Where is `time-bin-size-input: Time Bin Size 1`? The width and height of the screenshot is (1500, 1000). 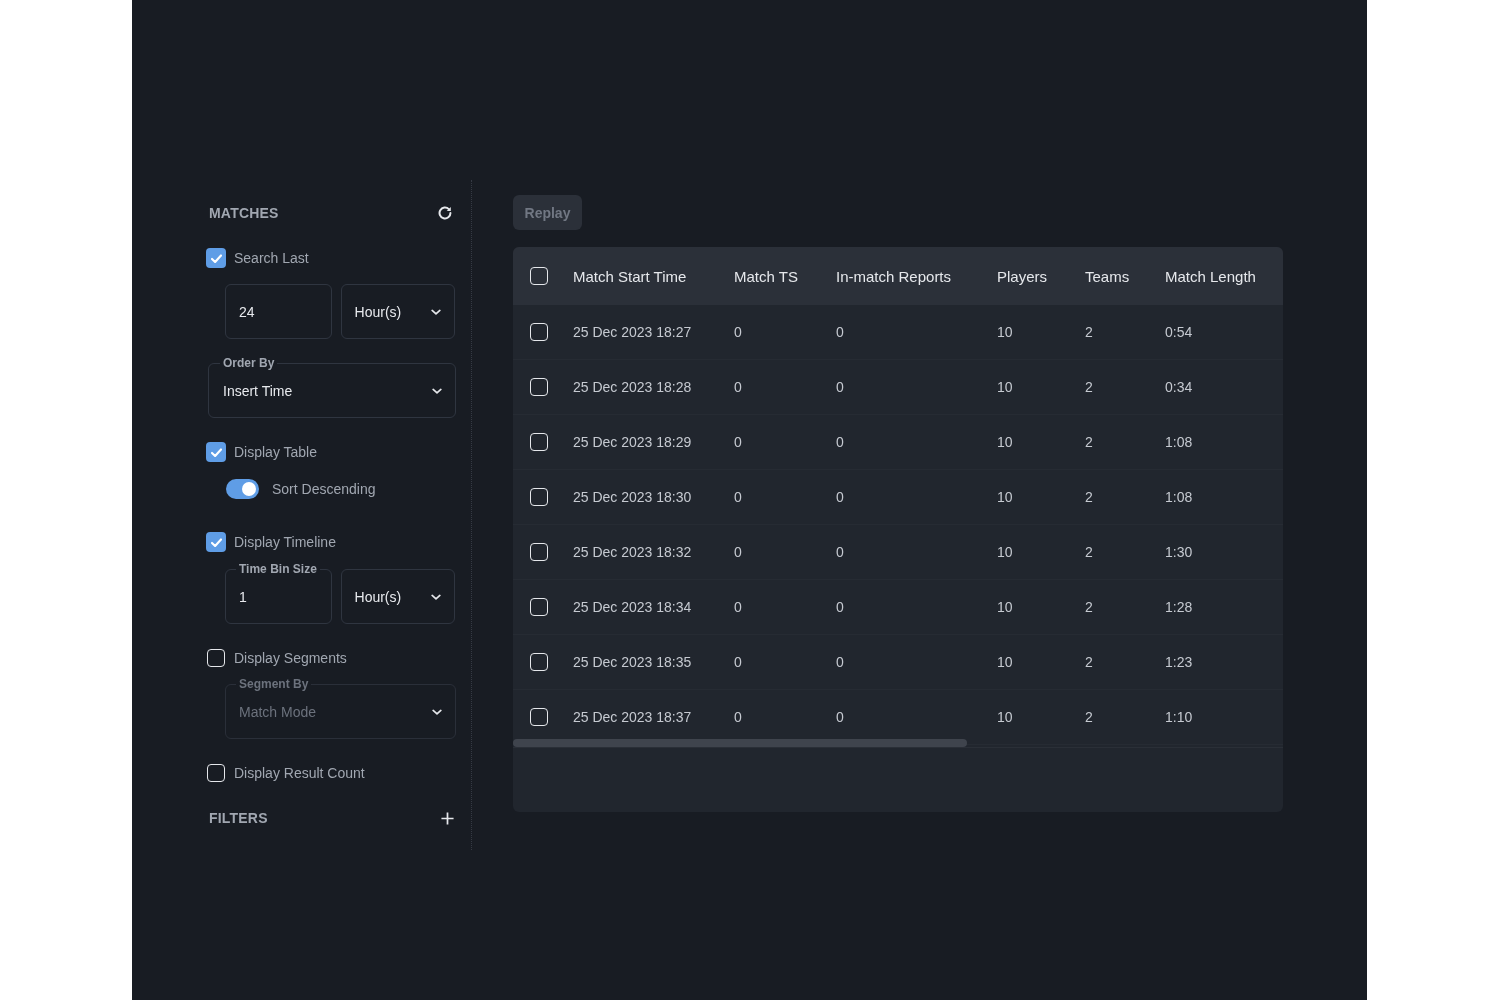 time-bin-size-input: Time Bin Size 1 is located at coordinates (278, 593).